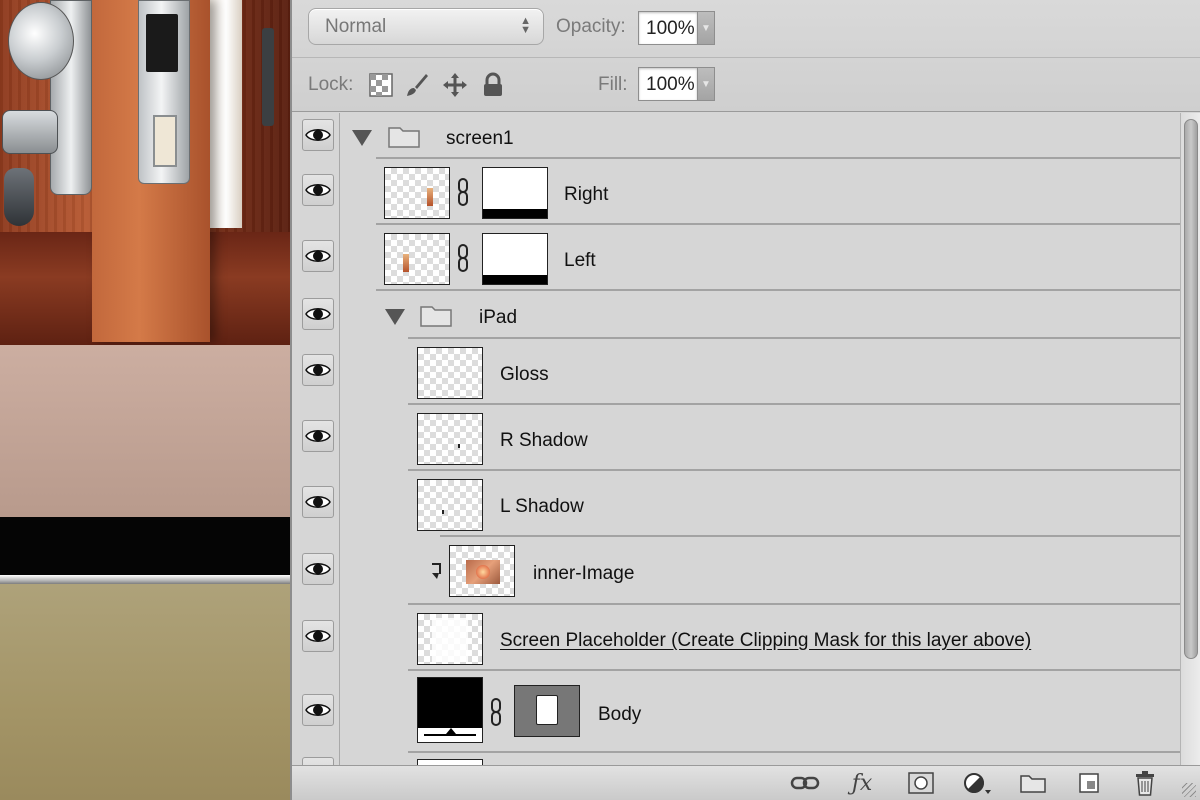  Describe the element at coordinates (426, 26) in the screenshot. I see `blend-mode-select: Normal ▲ ▼` at that location.